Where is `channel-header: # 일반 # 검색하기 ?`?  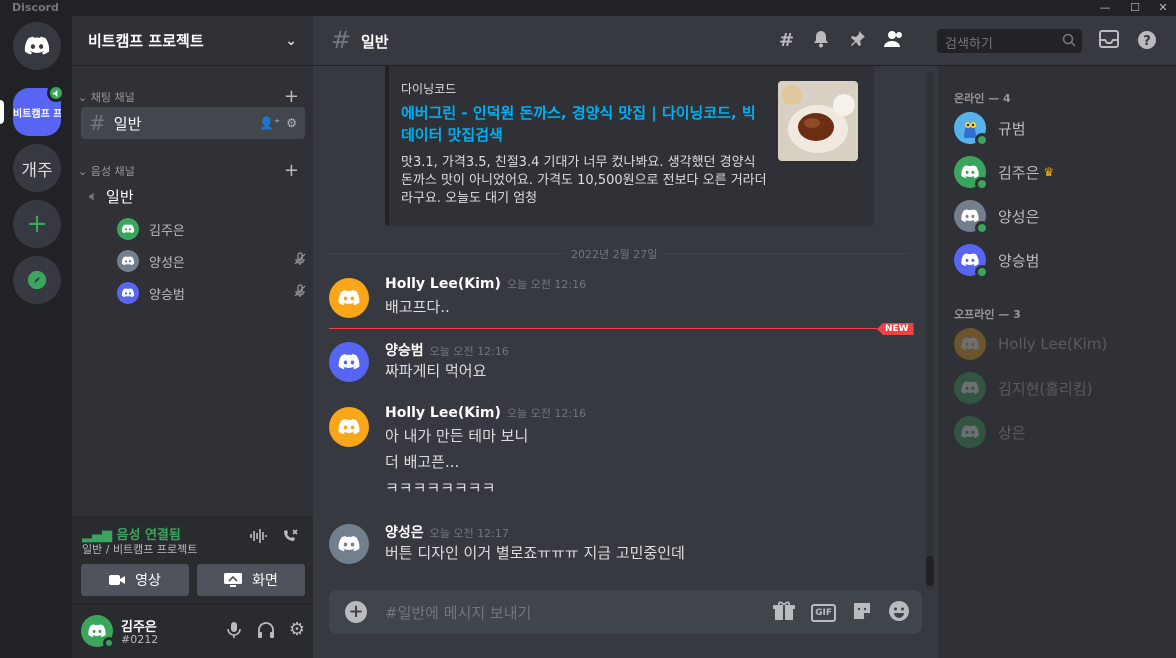
channel-header: # 일반 # 검색하기 ? is located at coordinates (744, 41).